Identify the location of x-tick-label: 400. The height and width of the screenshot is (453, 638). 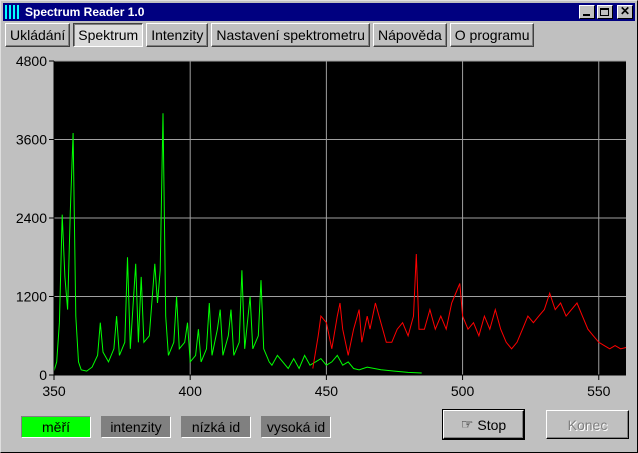
(191, 391).